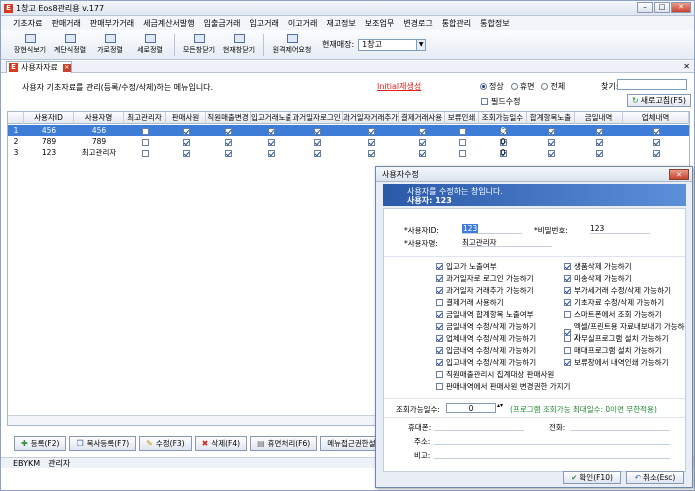  What do you see at coordinates (645, 7) in the screenshot?
I see `minimize-button: –` at bounding box center [645, 7].